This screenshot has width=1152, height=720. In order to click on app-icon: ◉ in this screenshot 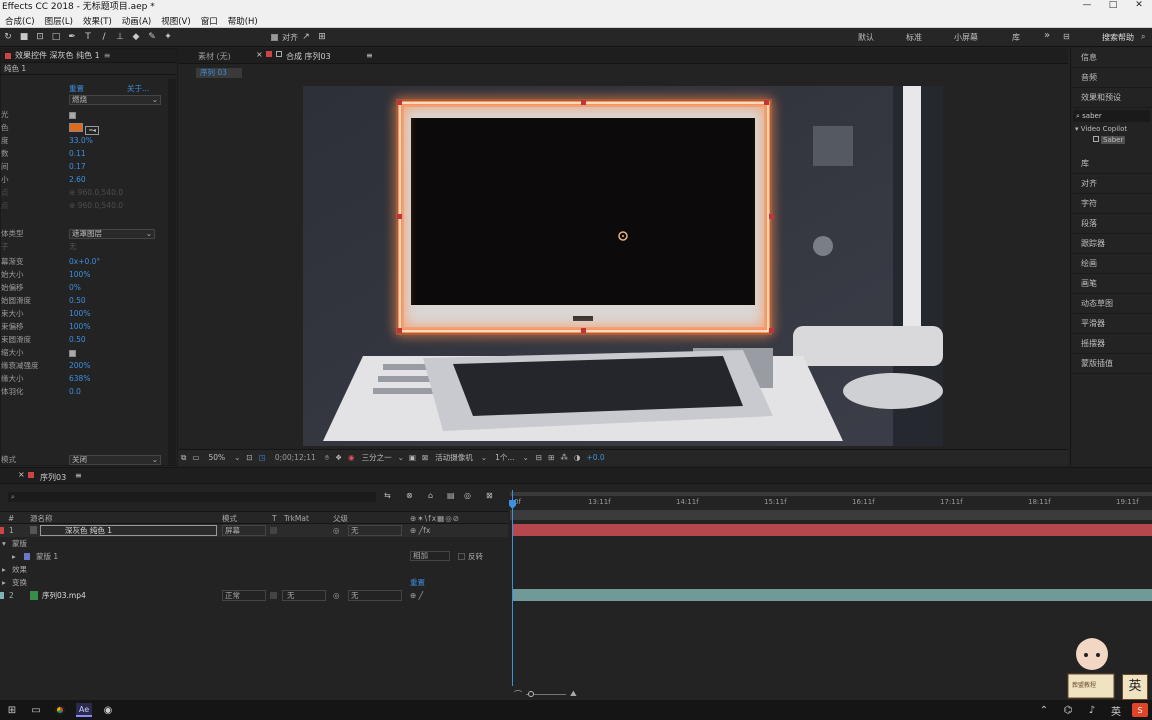, I will do `click(108, 710)`.